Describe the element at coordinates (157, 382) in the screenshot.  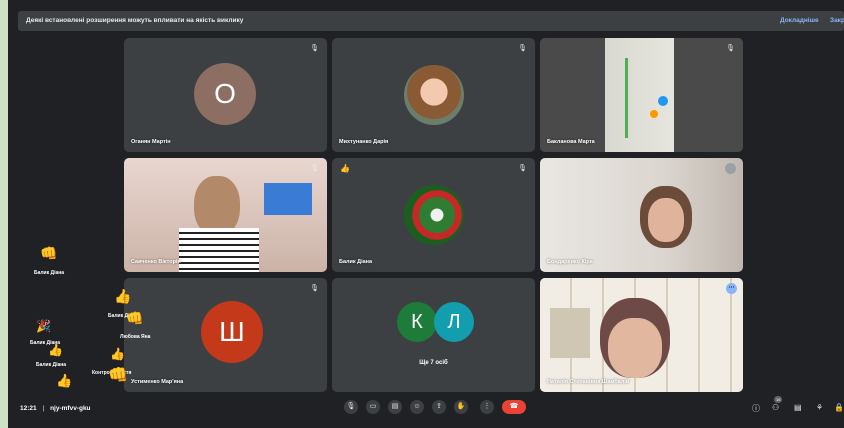
I see `participant-name: Устименко Мар'яна` at that location.